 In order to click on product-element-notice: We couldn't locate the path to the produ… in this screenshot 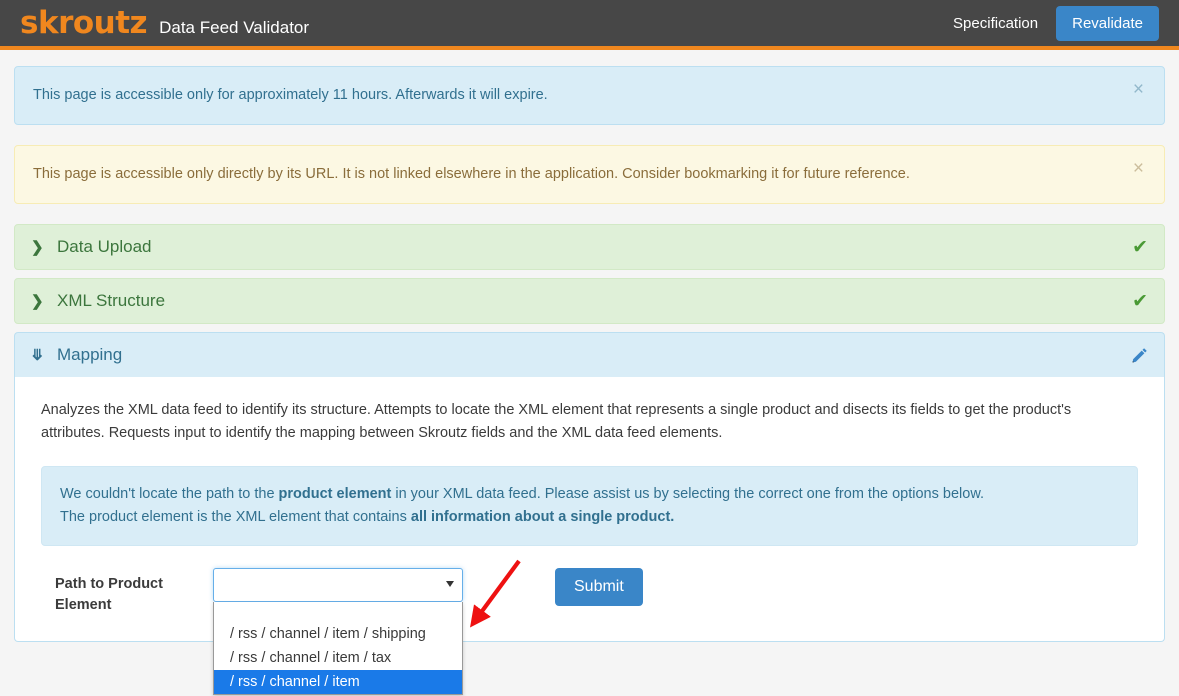, I will do `click(589, 506)`.